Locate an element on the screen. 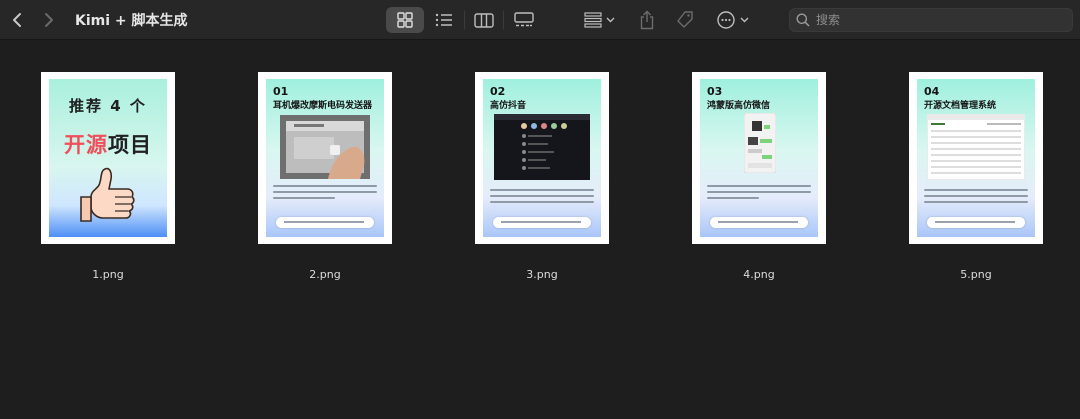 This screenshot has width=1080, height=419. grid-view-icon is located at coordinates (405, 20).